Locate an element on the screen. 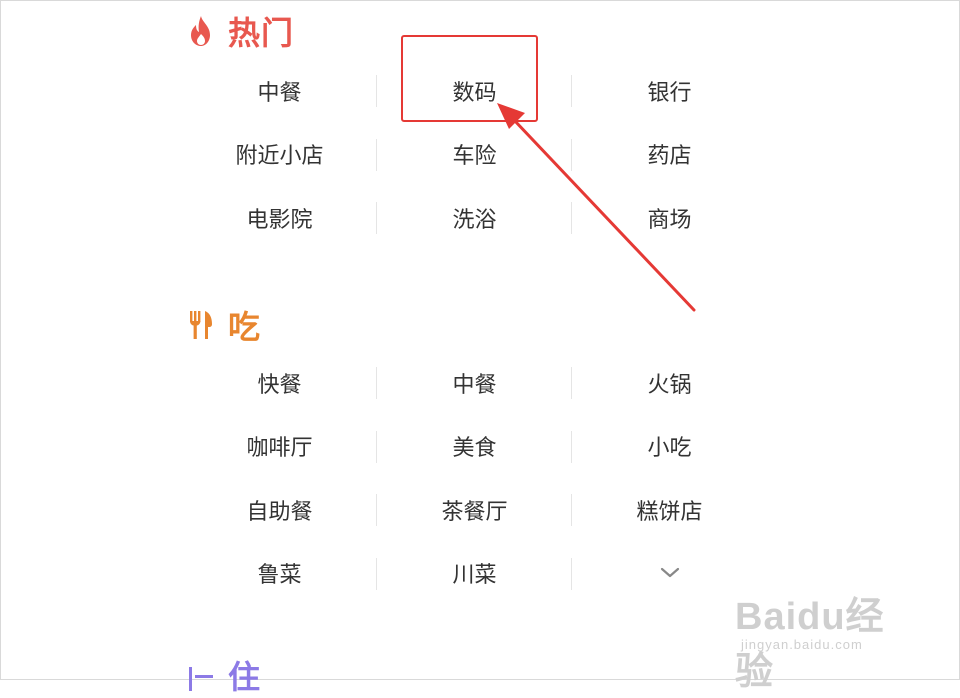  grid-row: 咖啡厅 美食 小吃 is located at coordinates (474, 447).